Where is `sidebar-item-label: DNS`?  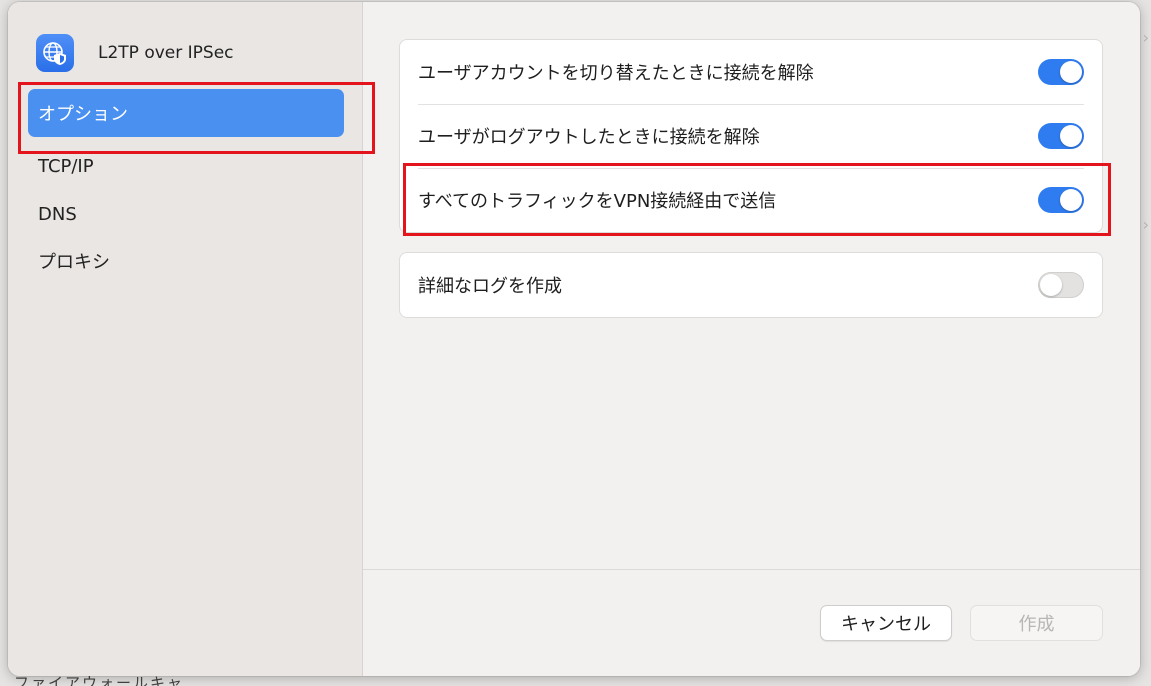
sidebar-item-label: DNS is located at coordinates (57, 214).